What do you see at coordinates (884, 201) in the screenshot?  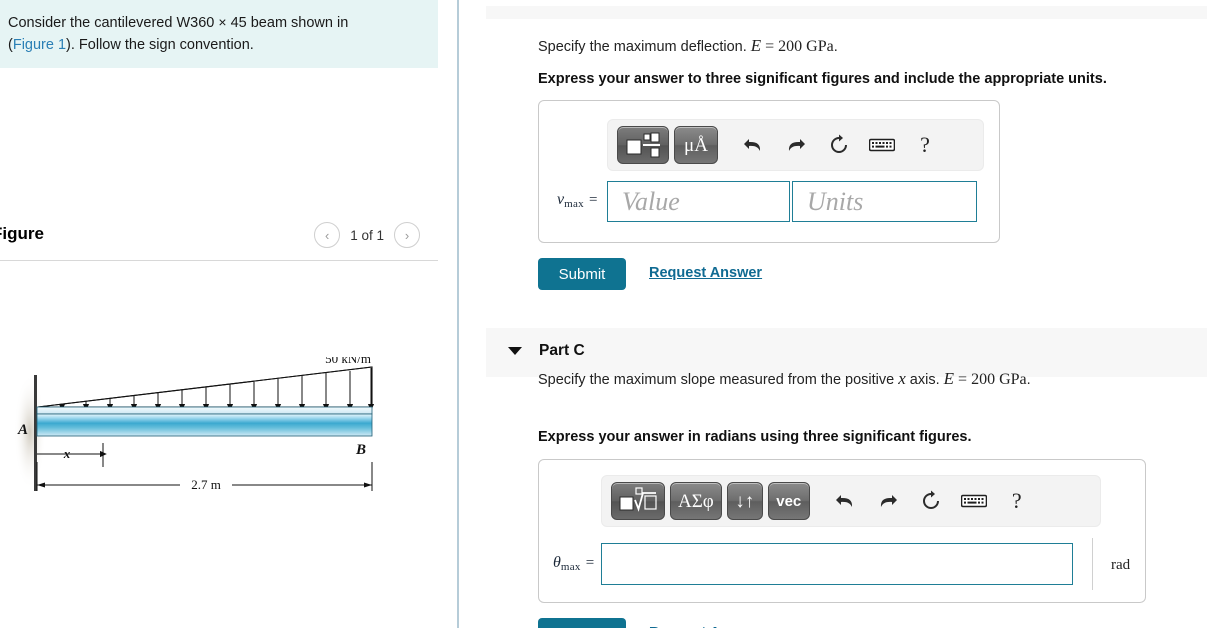 I see `part-b-units-input: Units` at bounding box center [884, 201].